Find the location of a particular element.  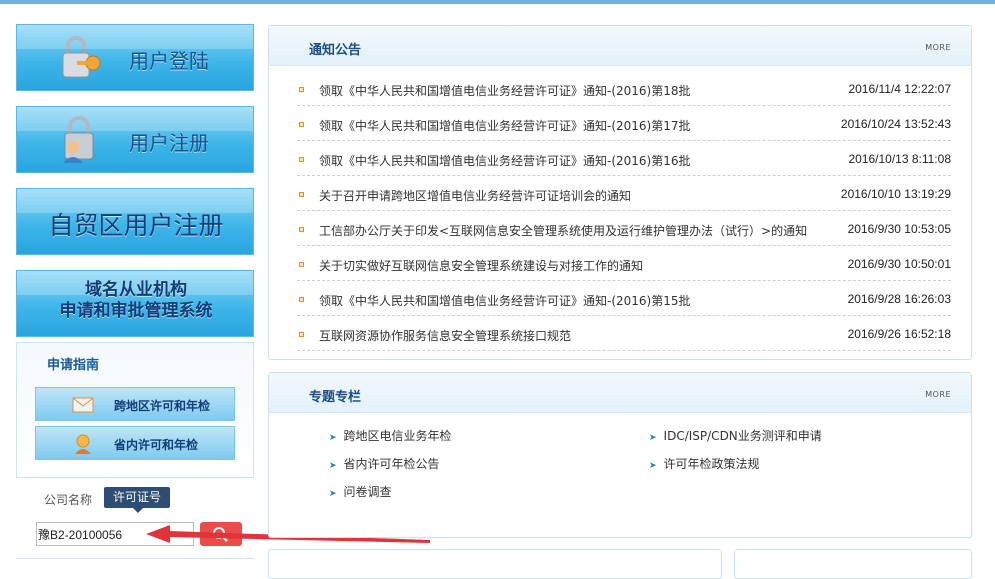

topics-title: 专题专栏 is located at coordinates (335, 397).